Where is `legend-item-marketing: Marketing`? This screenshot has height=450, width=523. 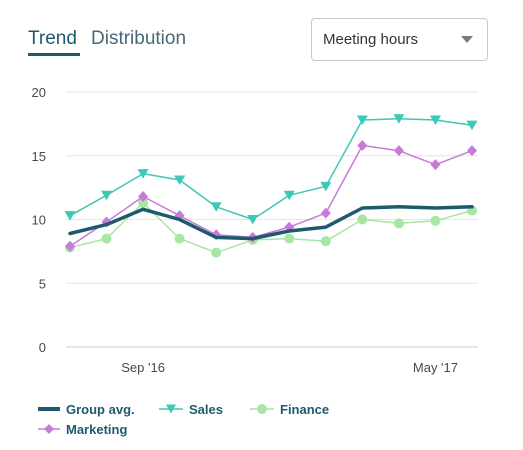
legend-item-marketing: Marketing is located at coordinates (82, 429).